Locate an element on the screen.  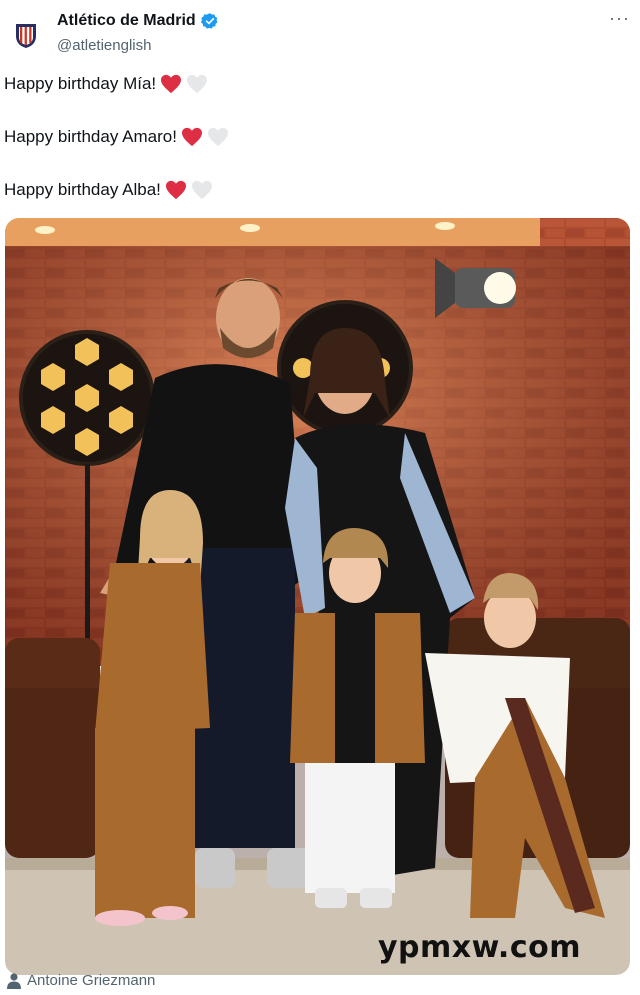
tagged-person: Antoine Griezmann is located at coordinates (81, 980).